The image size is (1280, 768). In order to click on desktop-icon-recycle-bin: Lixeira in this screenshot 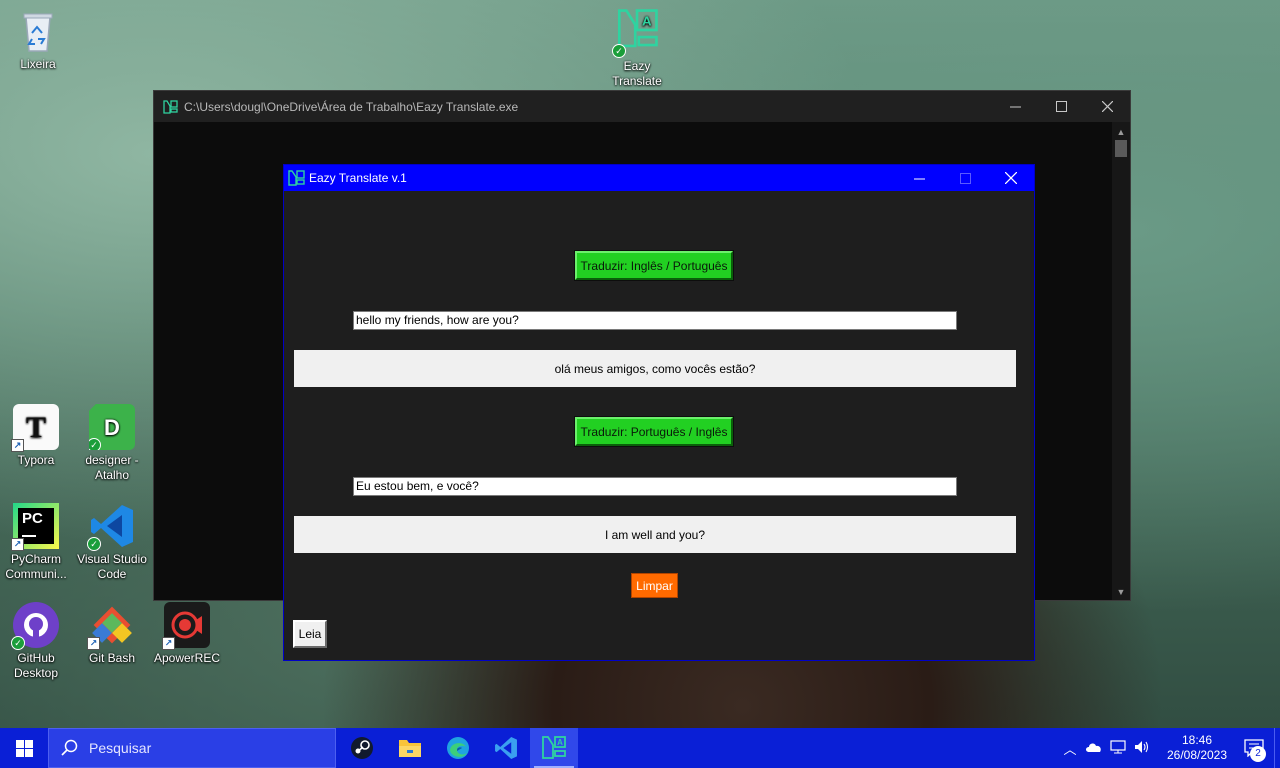, I will do `click(38, 40)`.